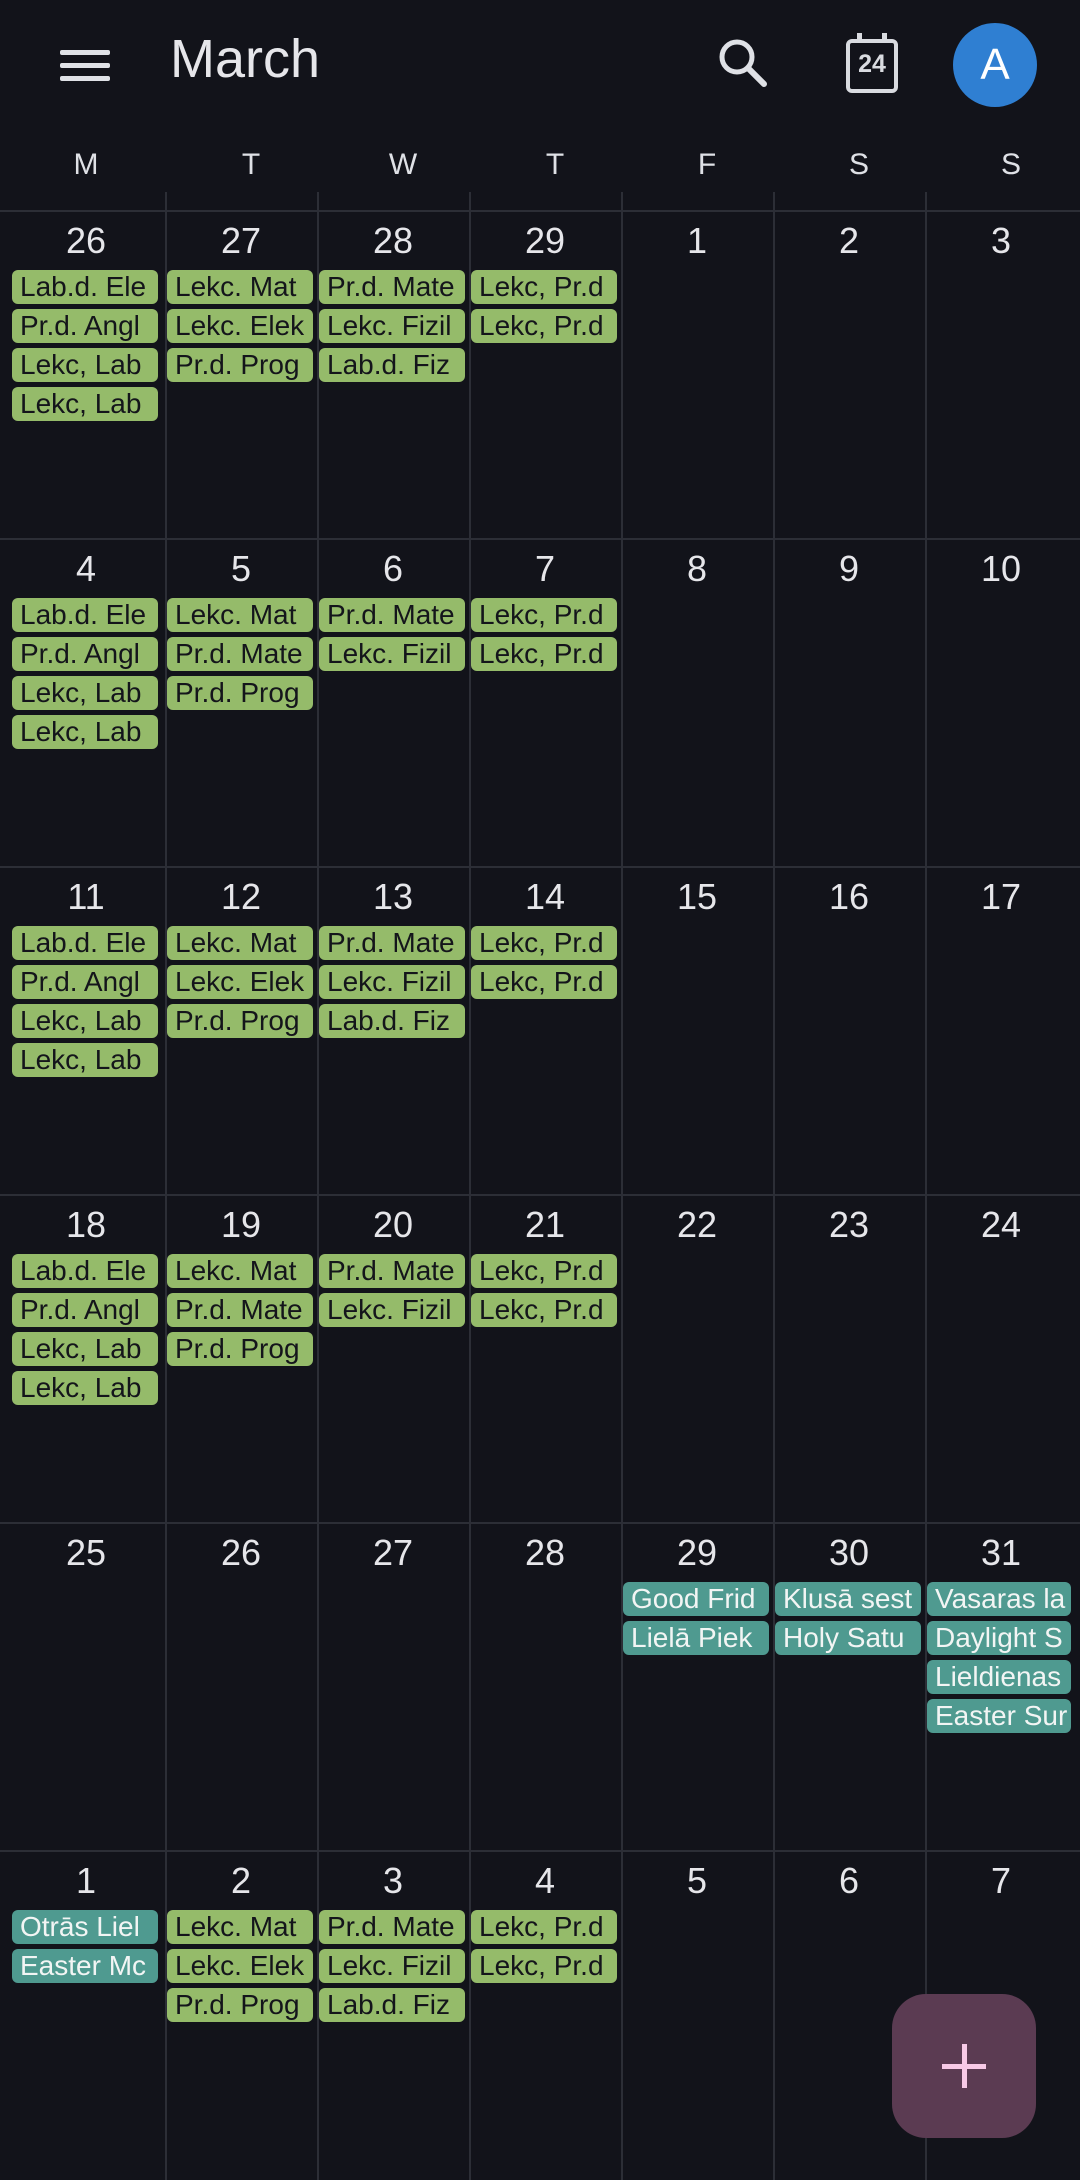 This screenshot has height=2180, width=1080. What do you see at coordinates (964, 2066) in the screenshot?
I see `create-event-button` at bounding box center [964, 2066].